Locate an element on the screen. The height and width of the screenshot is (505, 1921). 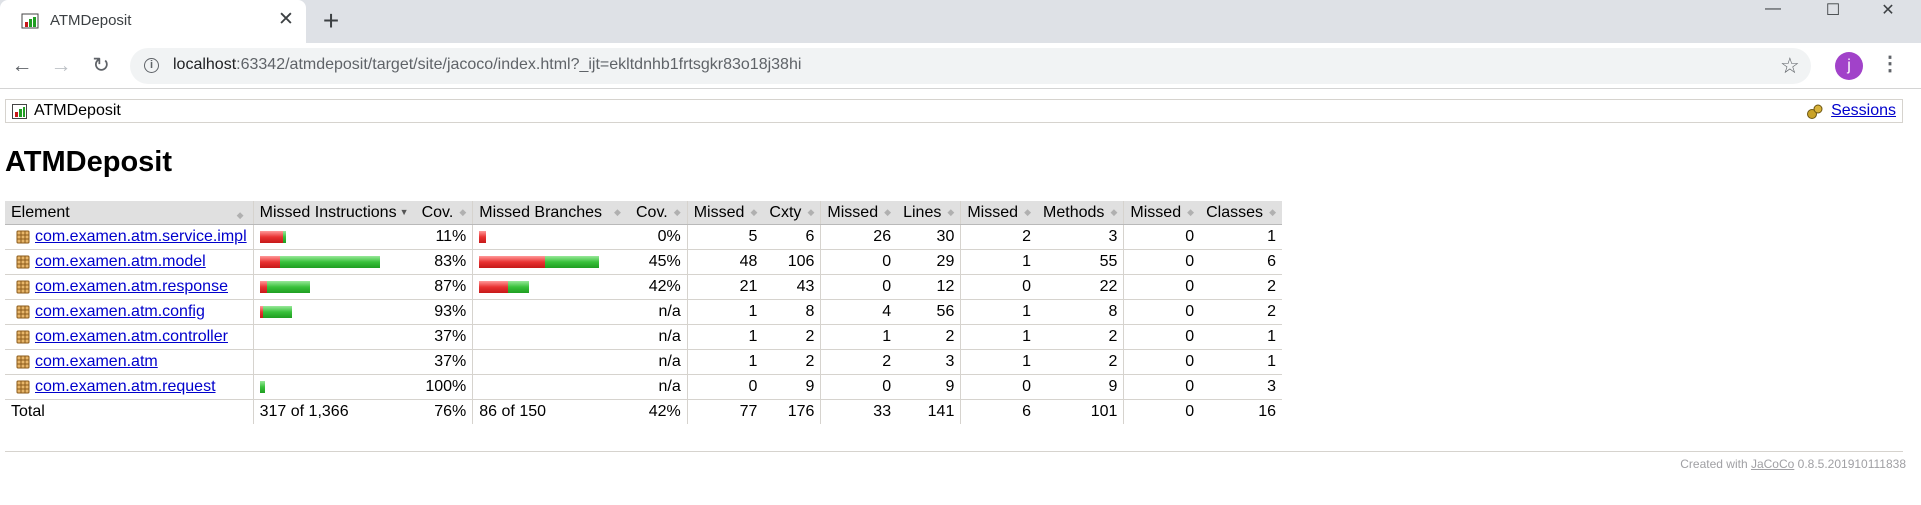
reload-icon: ↻ is located at coordinates (101, 66).